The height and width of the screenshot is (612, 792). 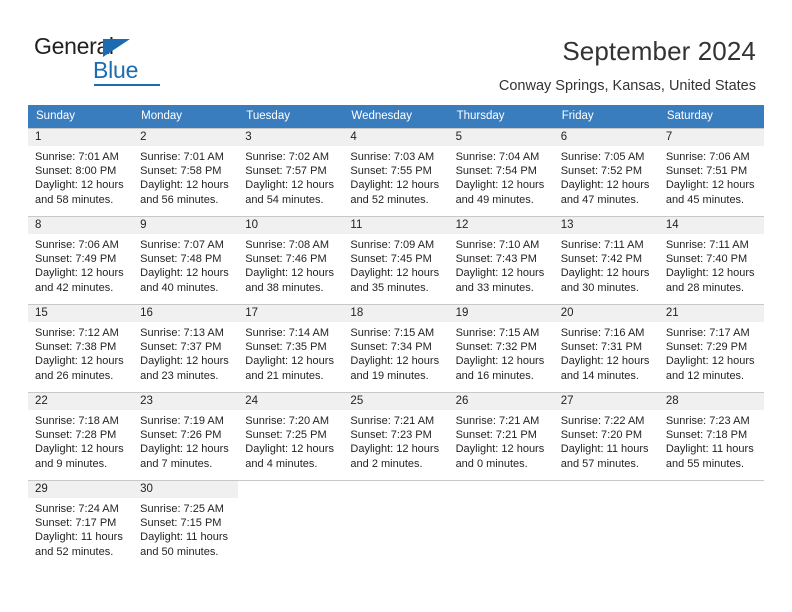 What do you see at coordinates (81, 401) in the screenshot?
I see `day-number: 22` at bounding box center [81, 401].